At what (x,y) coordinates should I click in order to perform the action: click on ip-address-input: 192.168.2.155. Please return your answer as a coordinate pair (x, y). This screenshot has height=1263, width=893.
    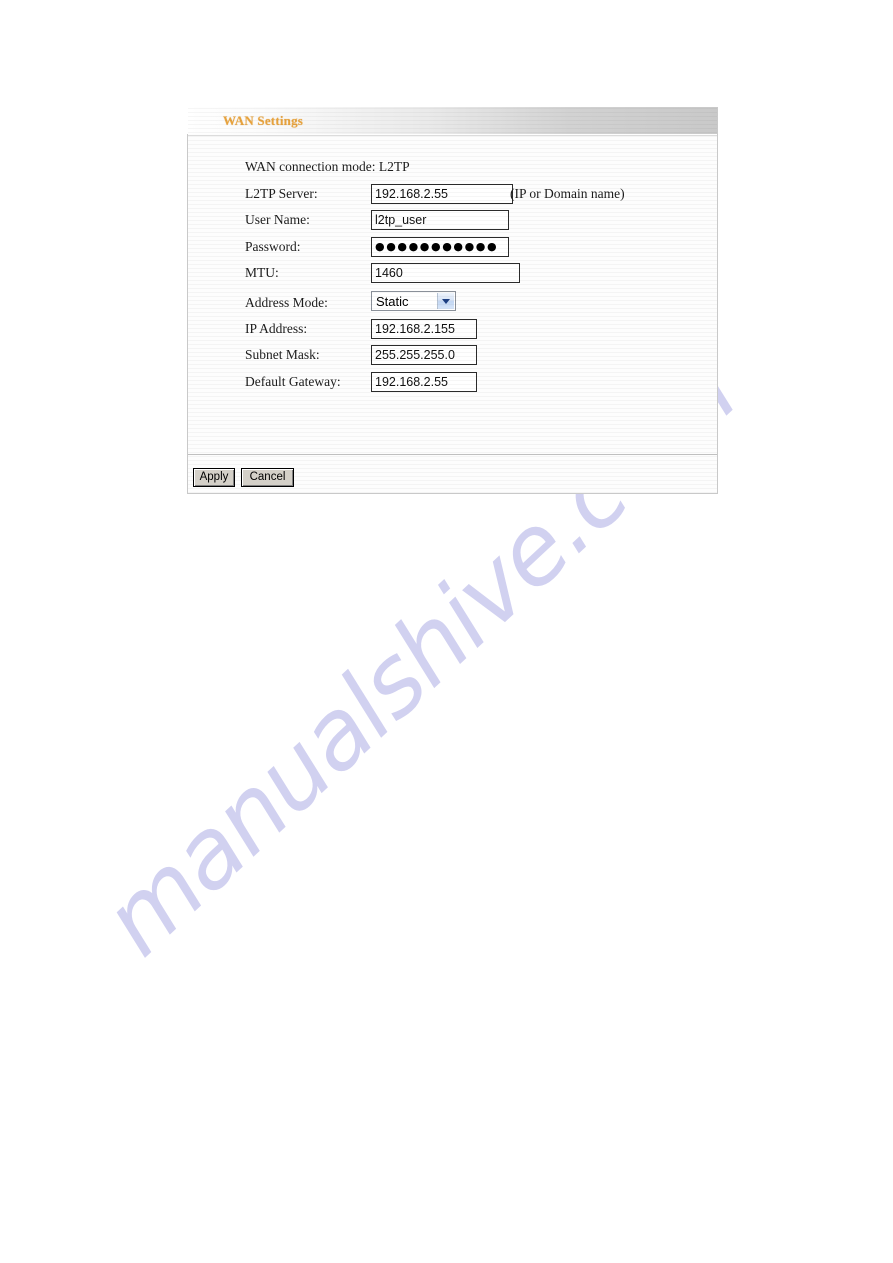
    Looking at the image, I should click on (424, 328).